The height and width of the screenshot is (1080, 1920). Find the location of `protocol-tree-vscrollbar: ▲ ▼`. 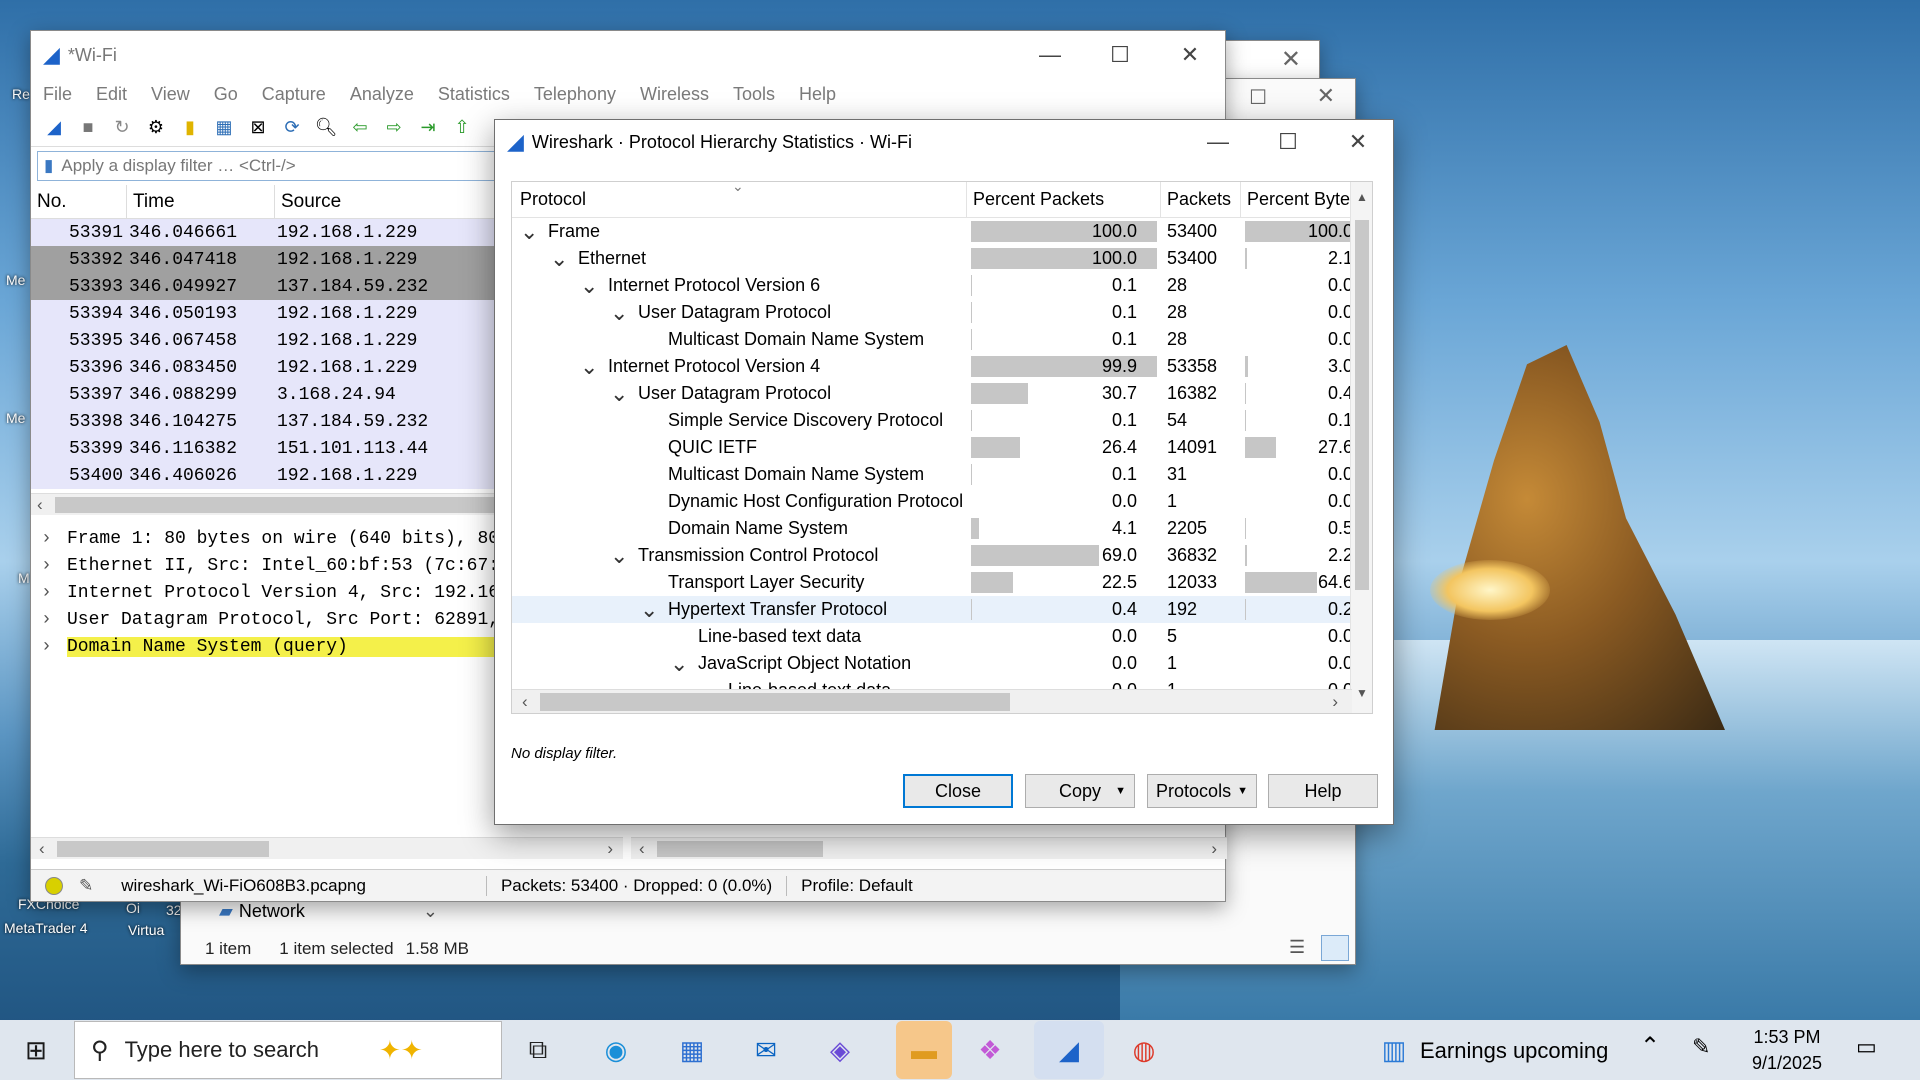

protocol-tree-vscrollbar: ▲ ▼ is located at coordinates (1361, 447).